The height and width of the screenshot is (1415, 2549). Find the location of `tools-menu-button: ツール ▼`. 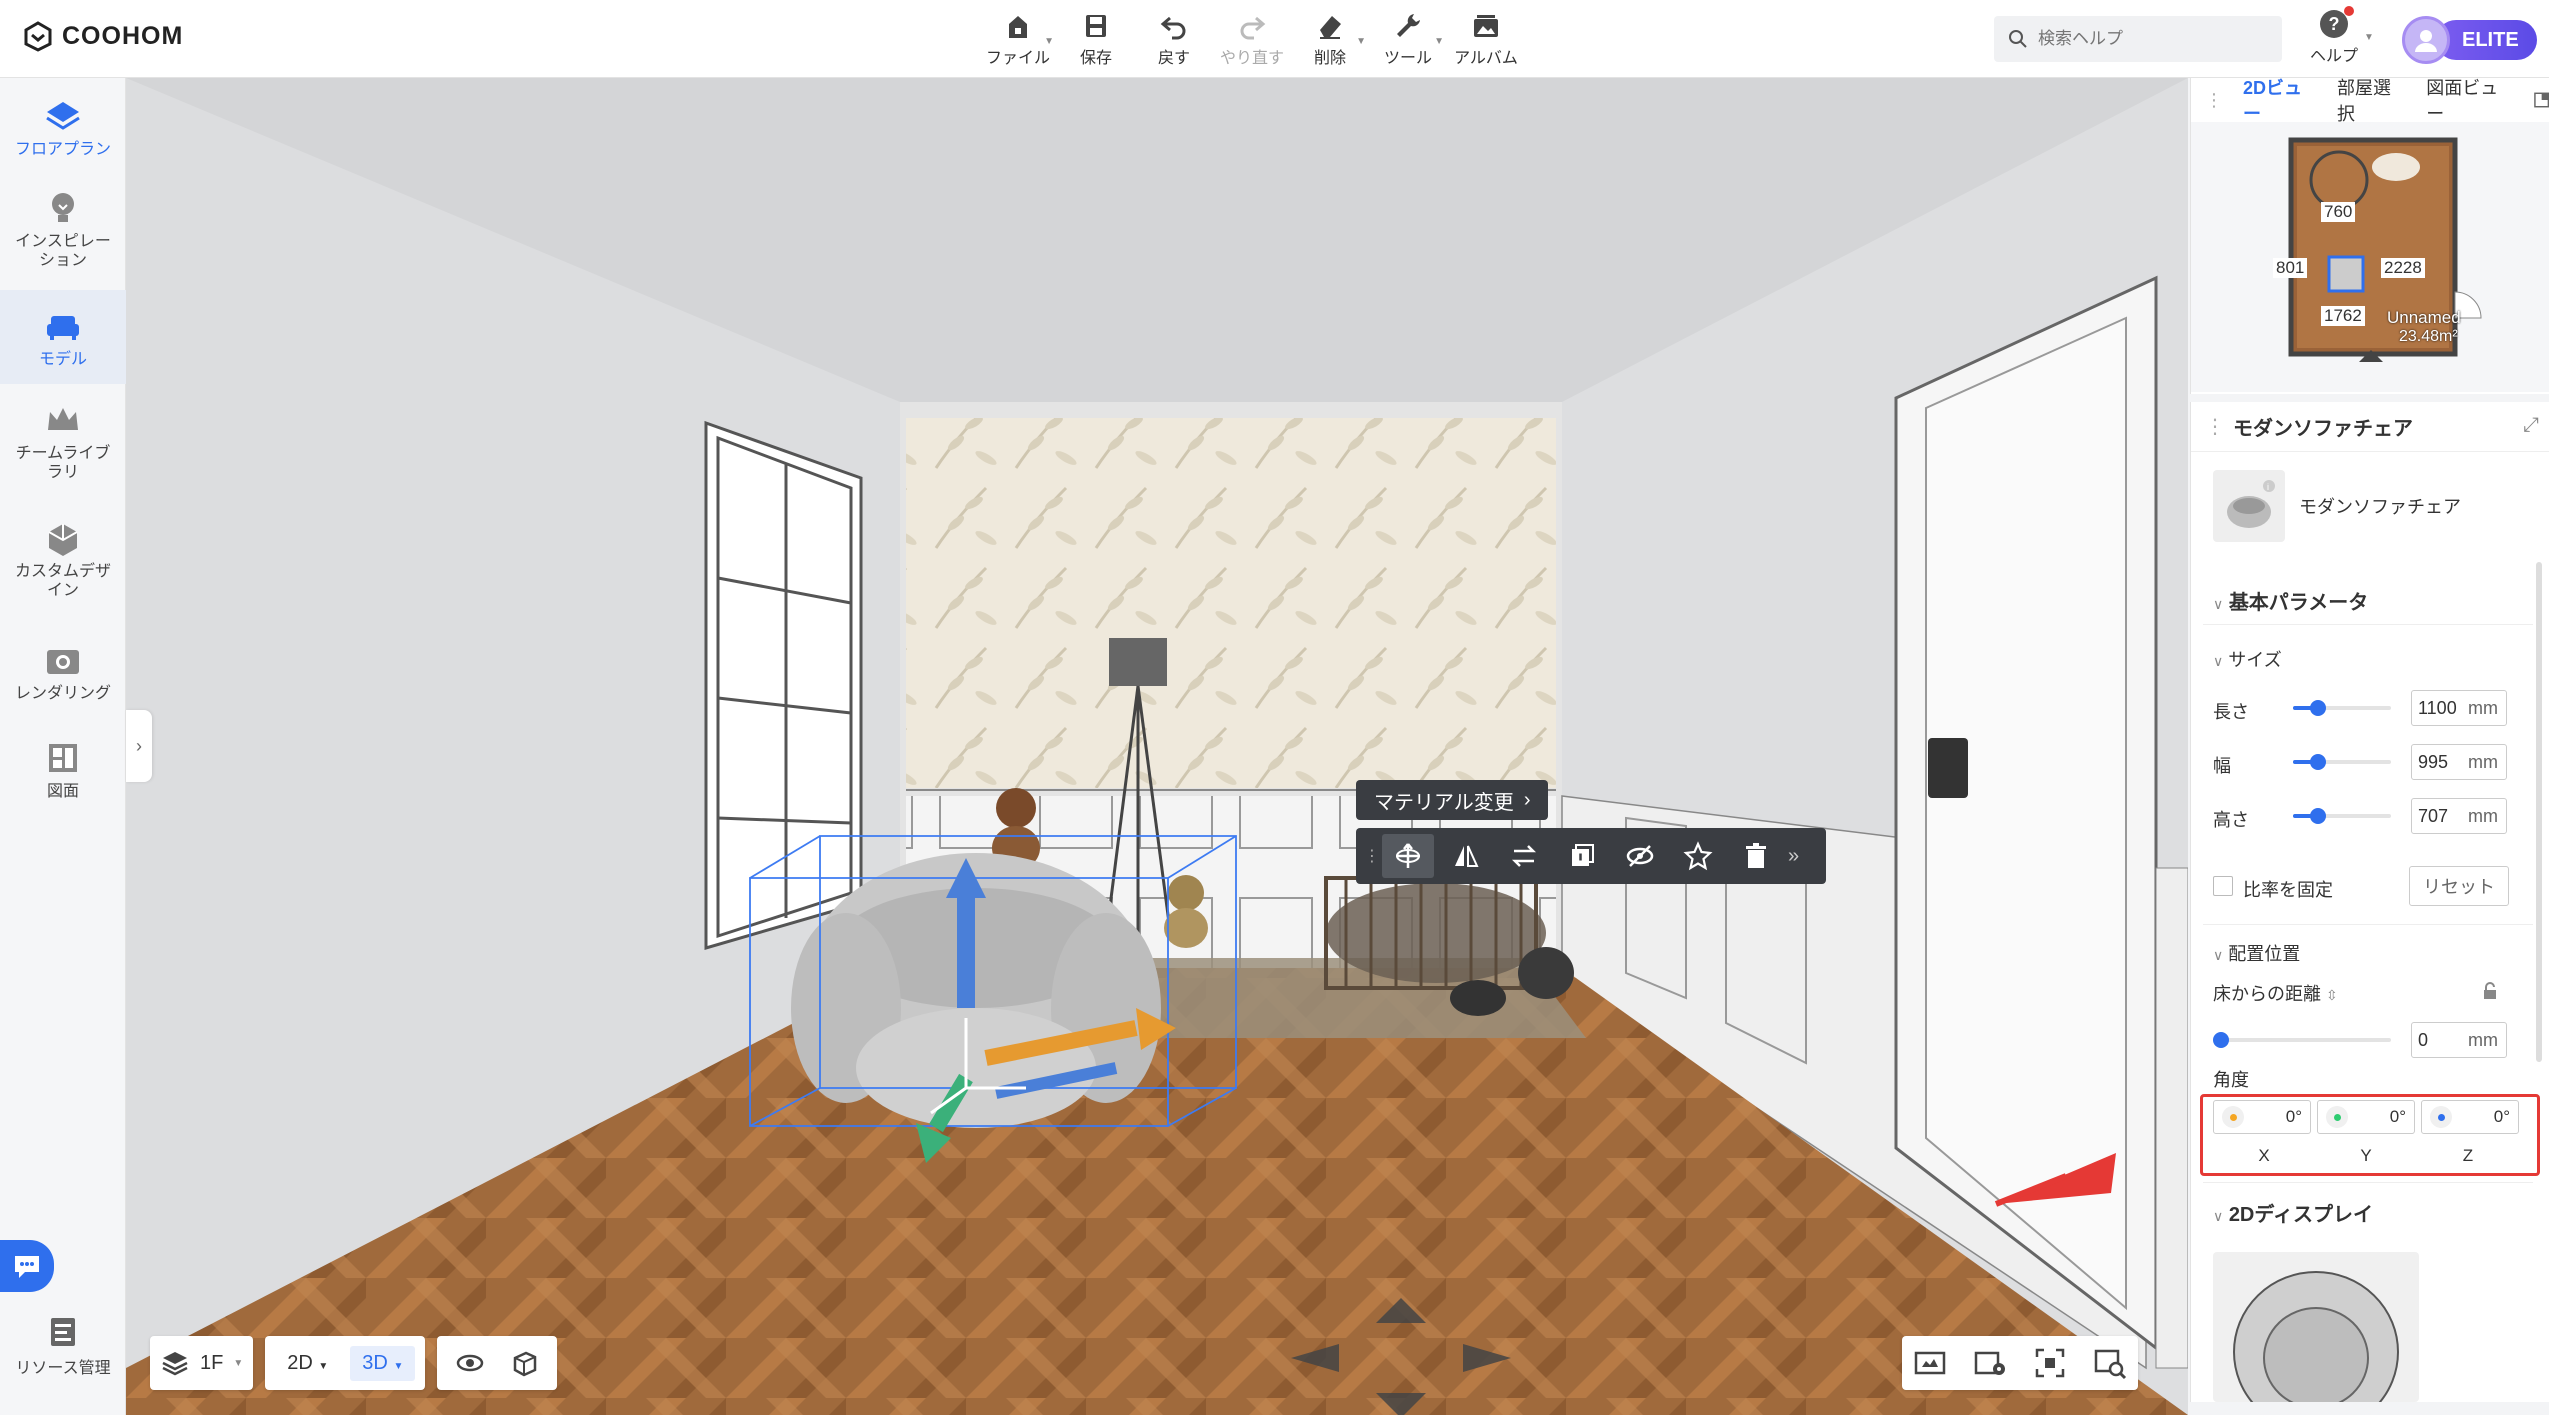

tools-menu-button: ツール ▼ is located at coordinates (1412, 39).